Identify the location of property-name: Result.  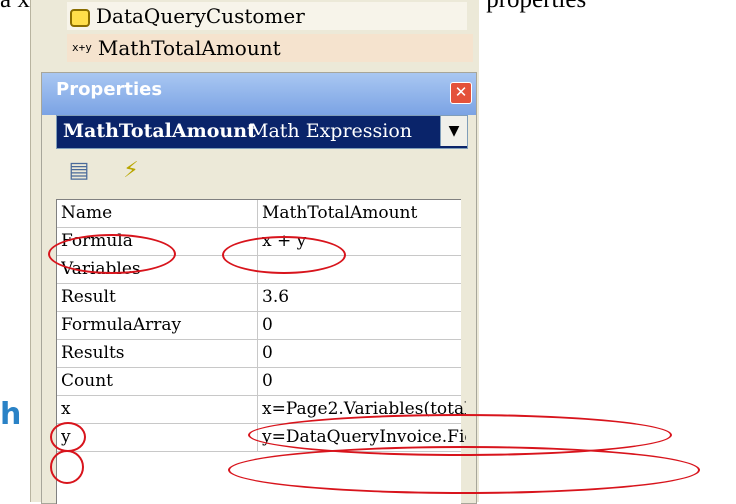
(88, 297).